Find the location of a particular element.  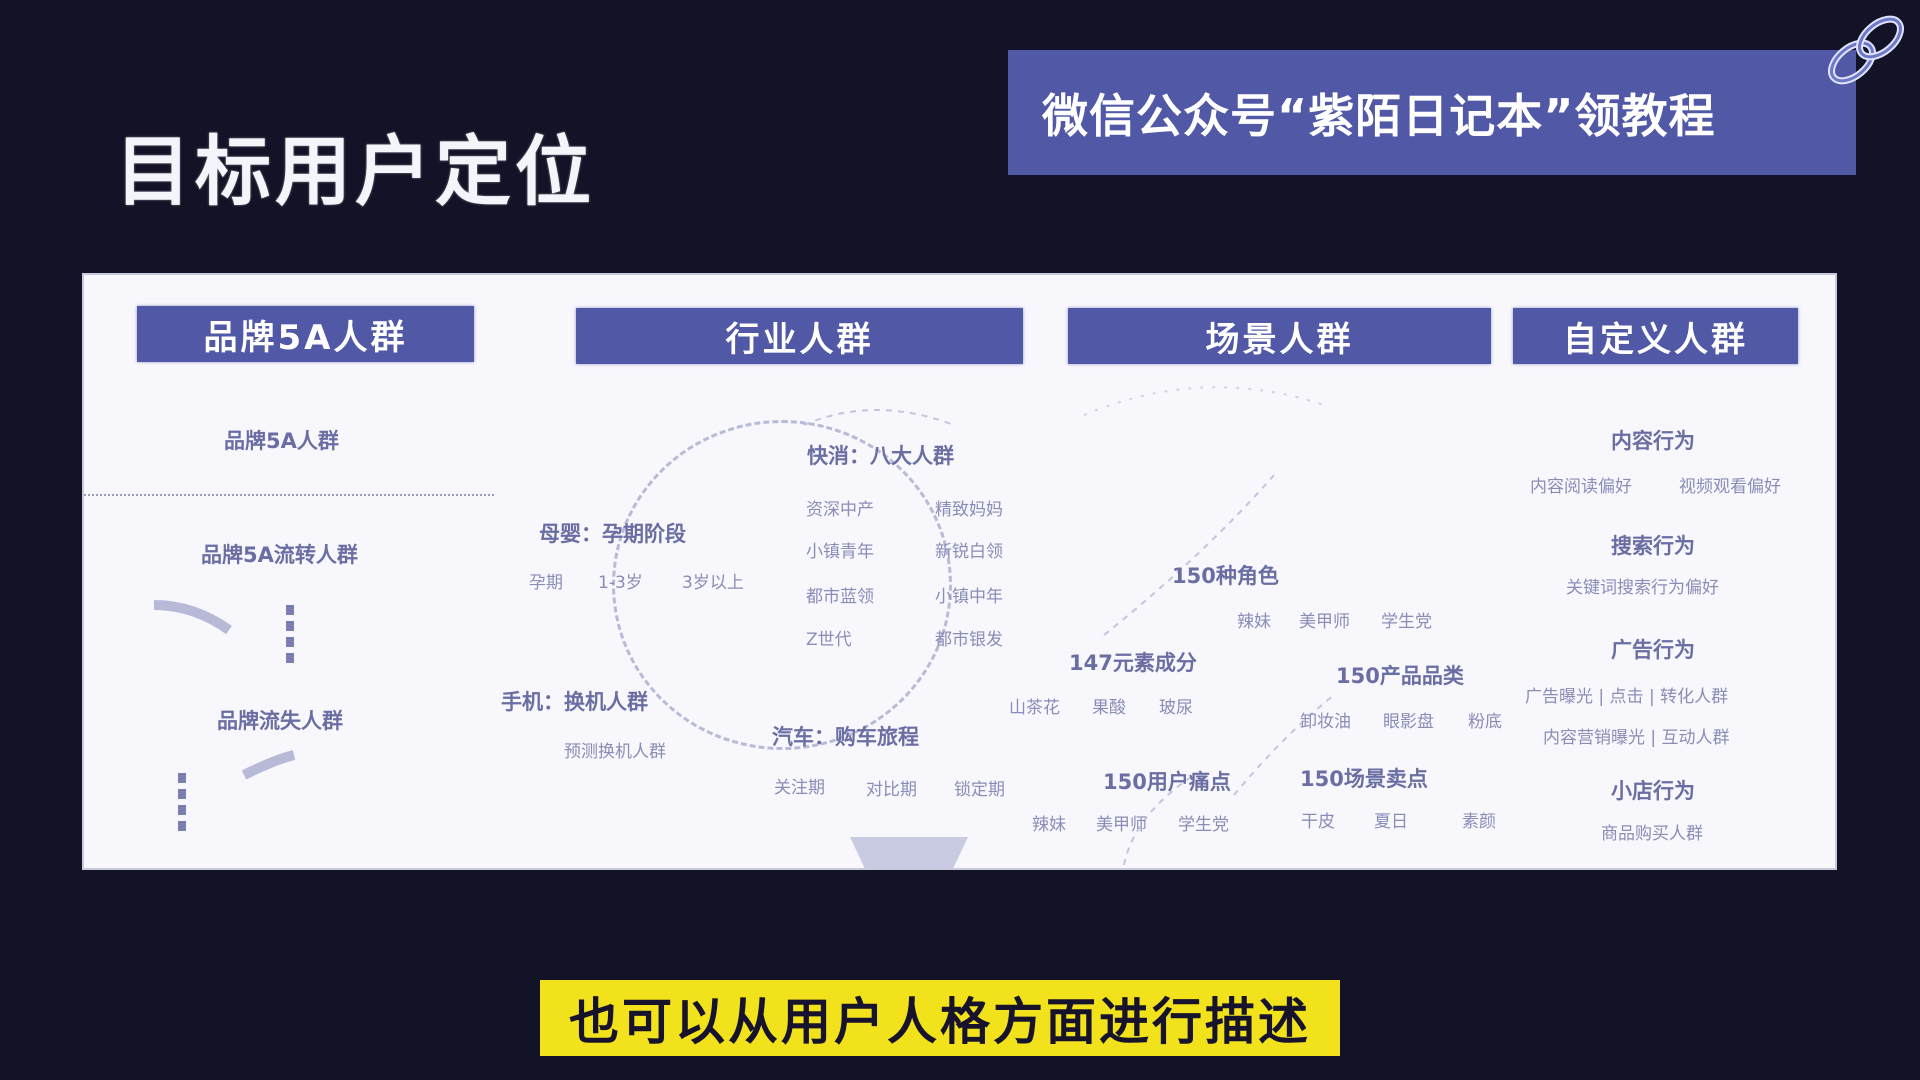

fmcg-item-5: 都市蓝领 is located at coordinates (840, 597).